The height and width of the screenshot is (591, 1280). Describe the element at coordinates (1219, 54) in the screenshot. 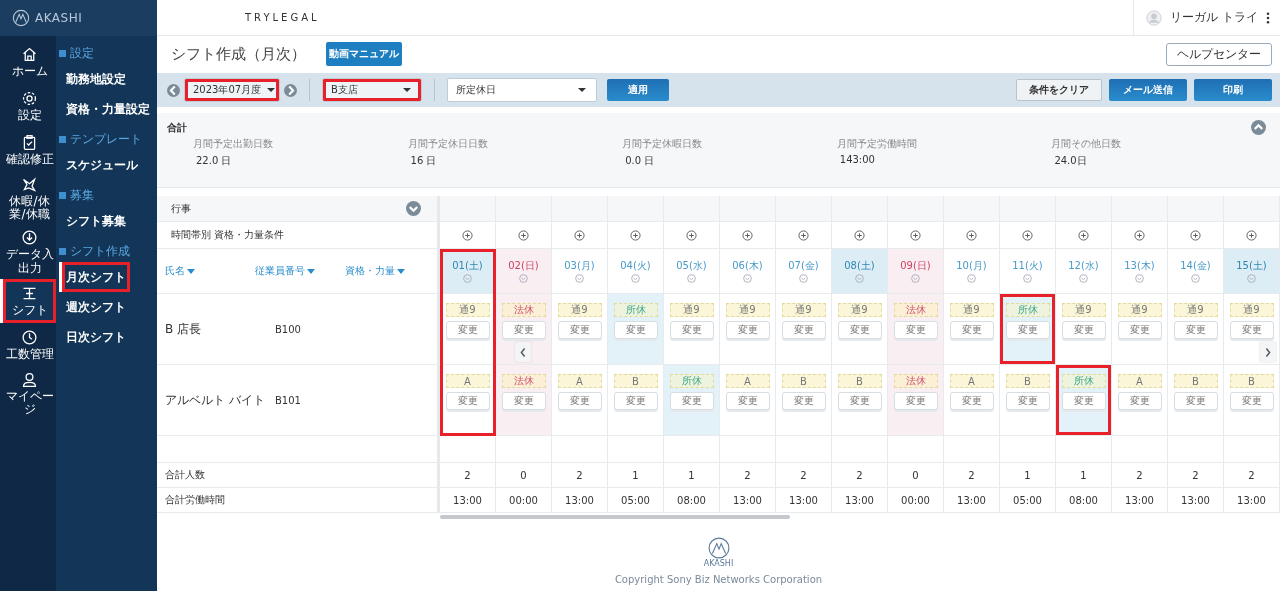

I see `help-center-button: ヘルプセンター` at that location.